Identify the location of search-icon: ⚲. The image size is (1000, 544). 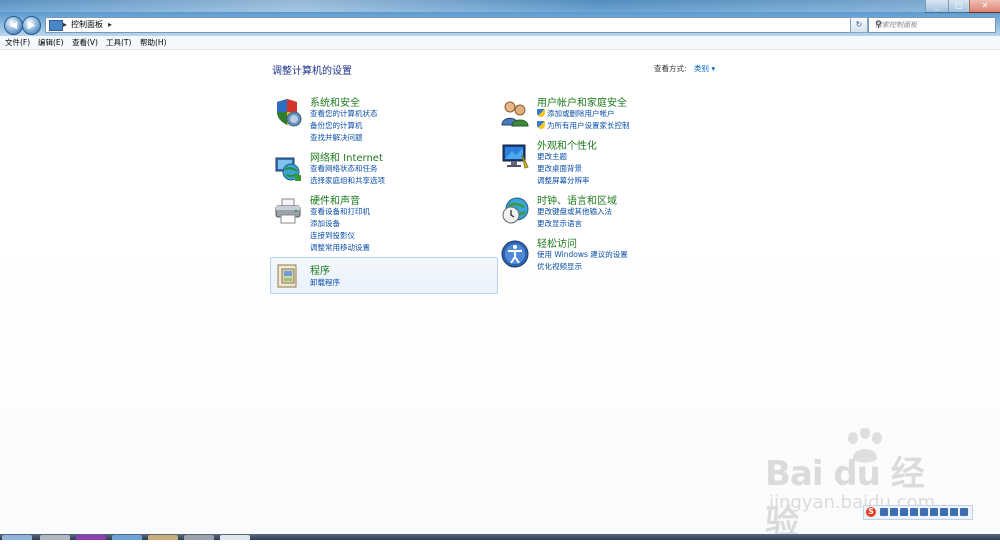
(933, 25).